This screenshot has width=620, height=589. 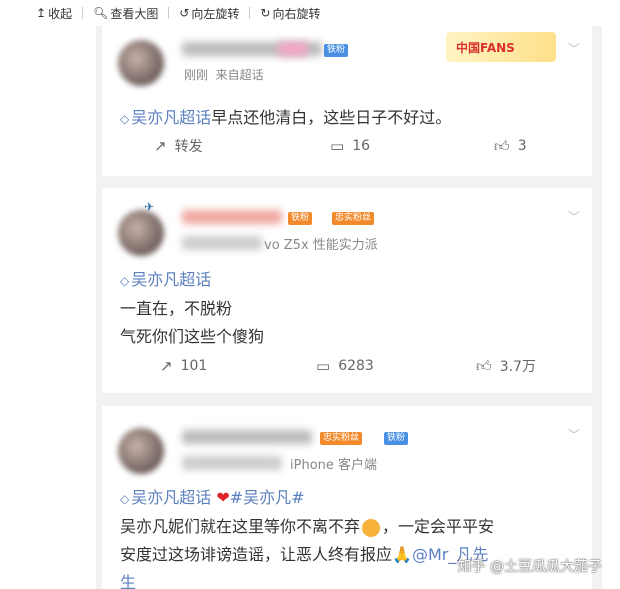 I want to click on image-viewer-toolbar: ↥ 收起 🔍︎ 查看大图 ↺ 向左旋转 ↻ 向右旋转, so click(x=310, y=13).